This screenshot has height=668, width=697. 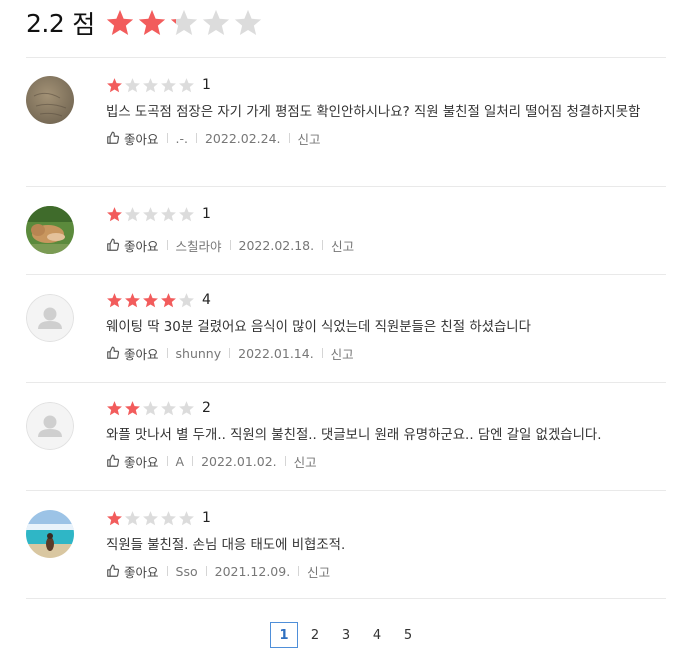 What do you see at coordinates (187, 571) in the screenshot?
I see `review-author: Sso` at bounding box center [187, 571].